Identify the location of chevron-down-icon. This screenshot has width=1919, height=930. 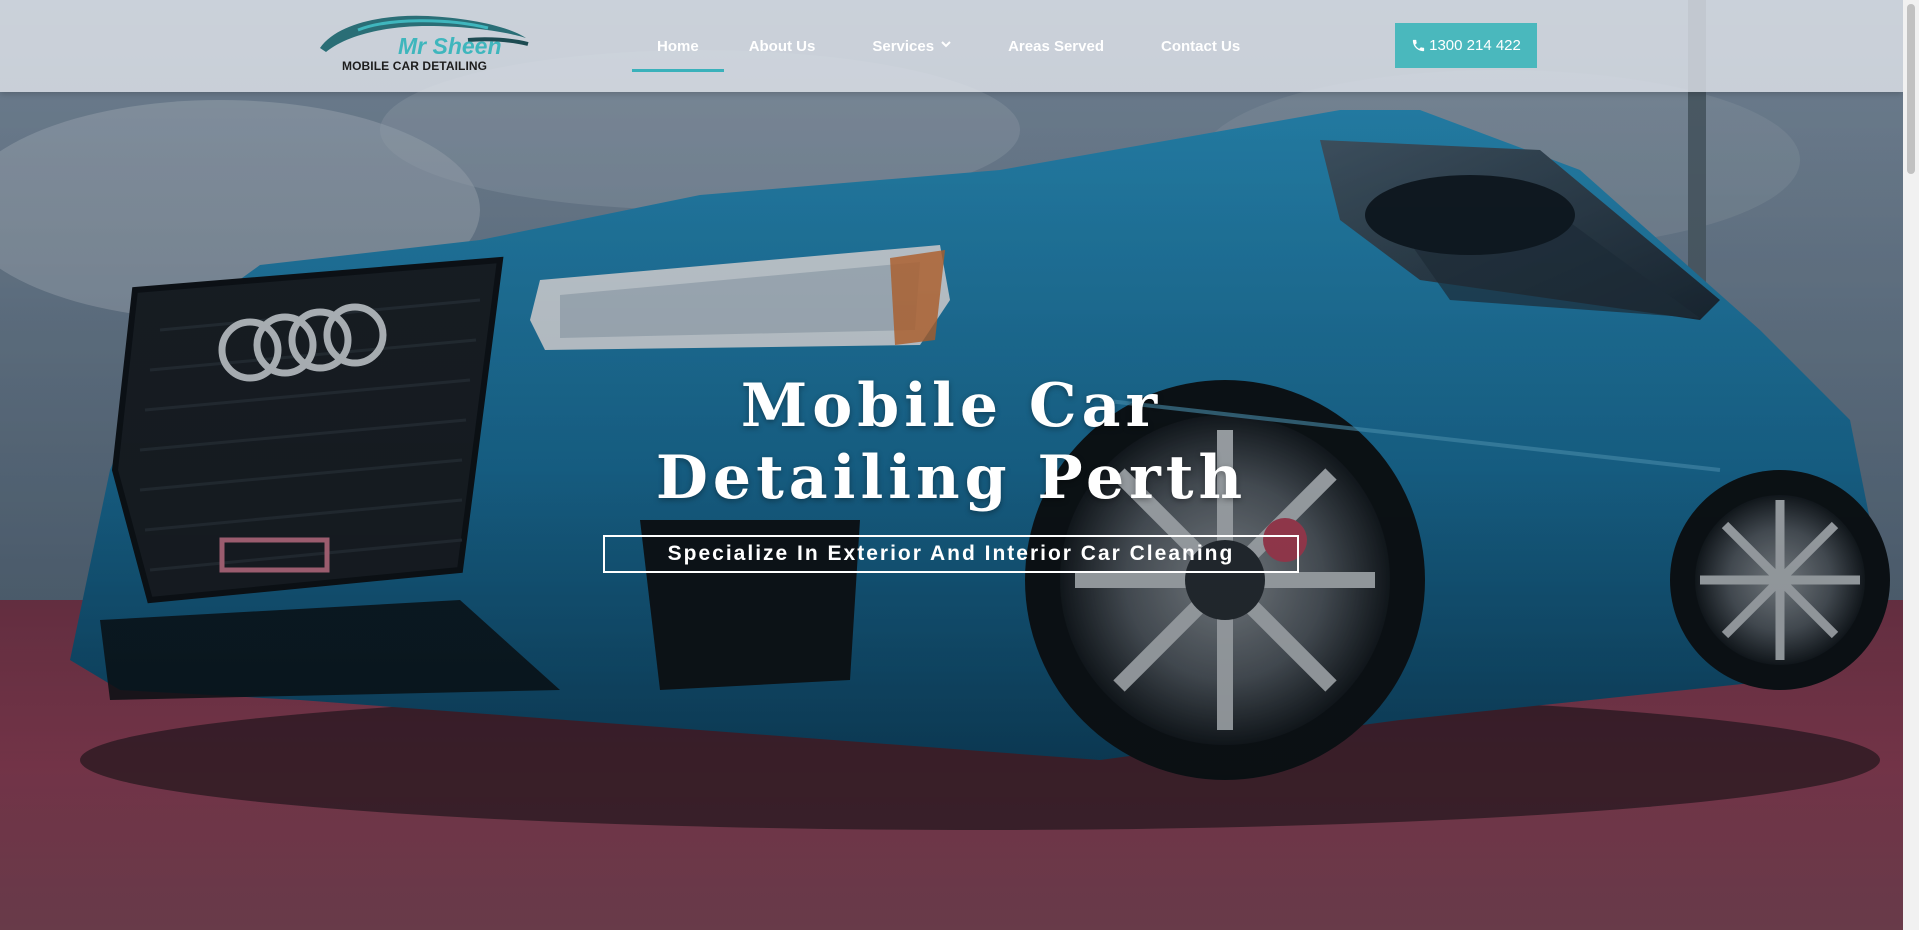
(946, 45).